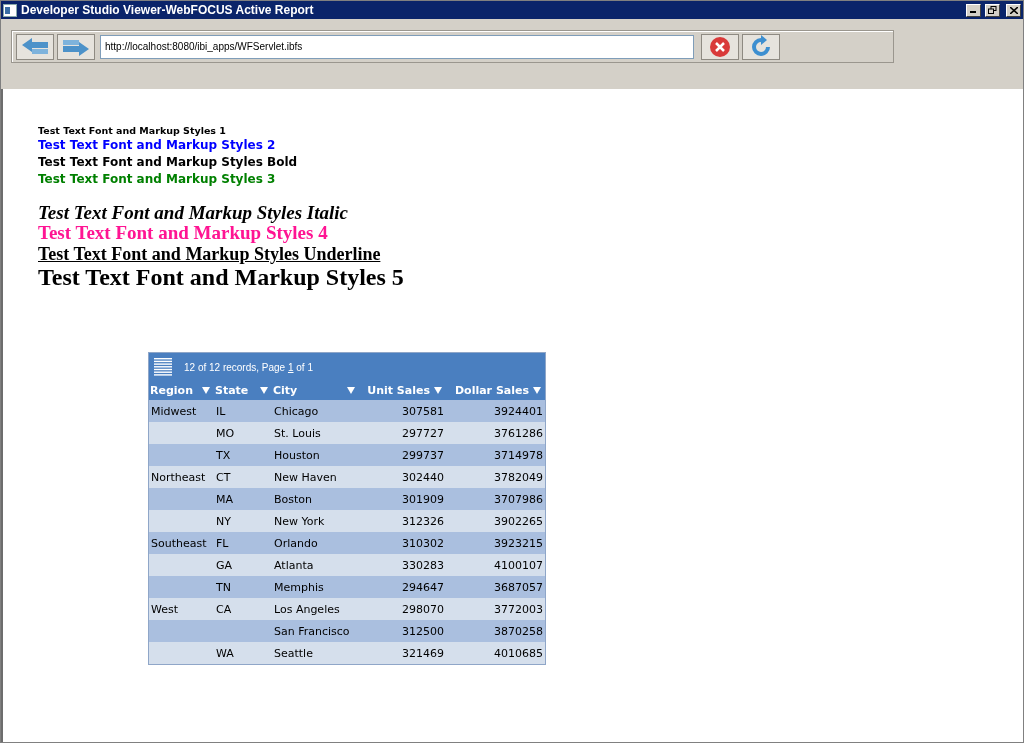 The height and width of the screenshot is (743, 1024). Describe the element at coordinates (294, 565) in the screenshot. I see `table-cell: Atlanta` at that location.